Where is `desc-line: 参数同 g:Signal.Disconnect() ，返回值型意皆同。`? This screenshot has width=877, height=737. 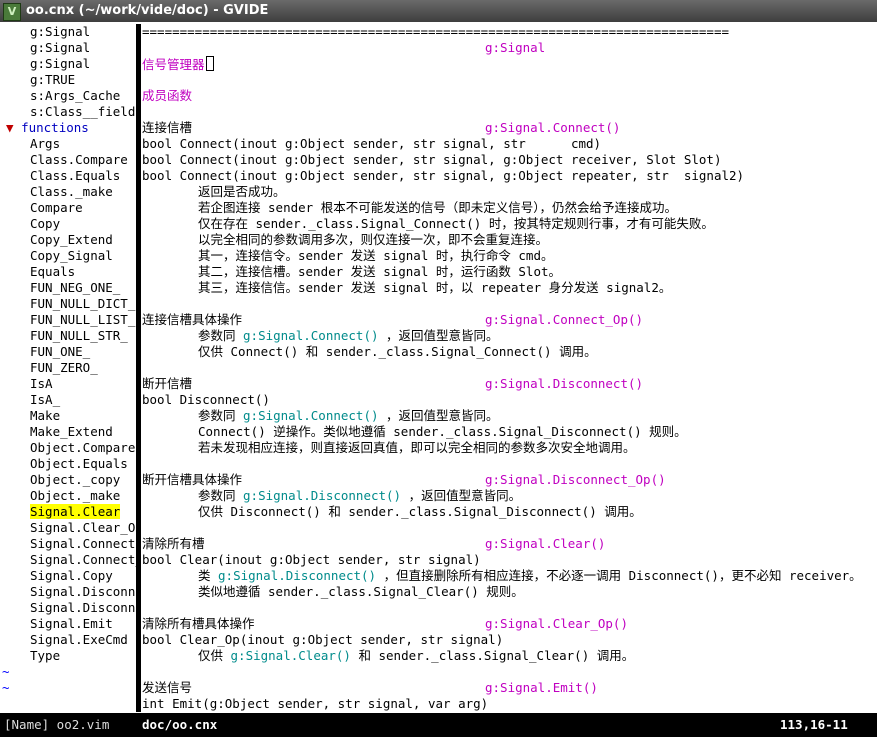 desc-line: 参数同 g:Signal.Disconnect() ，返回值型意皆同。 is located at coordinates (360, 495).